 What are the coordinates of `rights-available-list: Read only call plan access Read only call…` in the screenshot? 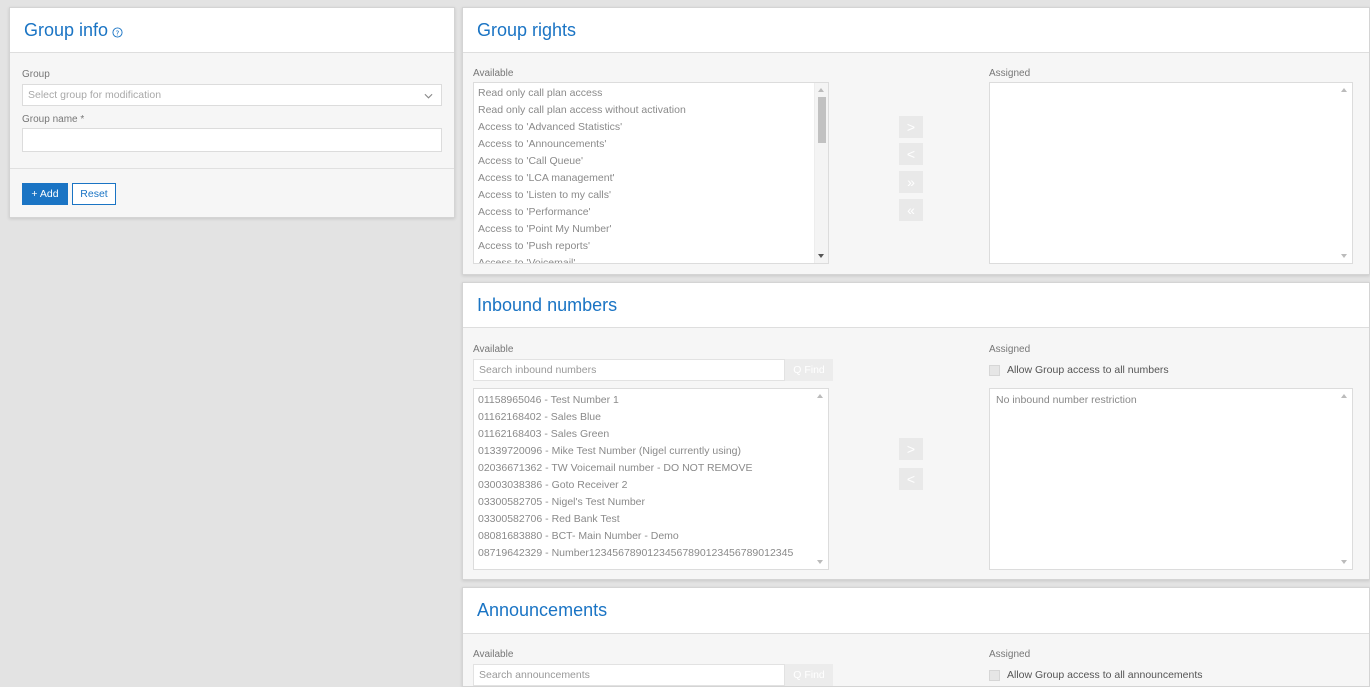 It's located at (651, 173).